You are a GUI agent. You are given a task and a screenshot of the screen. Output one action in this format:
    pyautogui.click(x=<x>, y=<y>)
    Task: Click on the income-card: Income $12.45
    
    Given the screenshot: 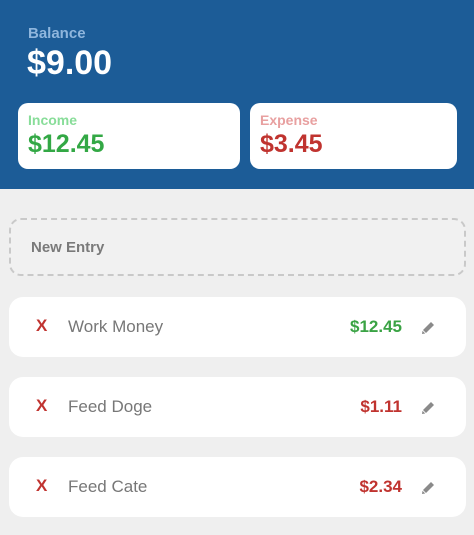 What is the action you would take?
    pyautogui.click(x=129, y=136)
    